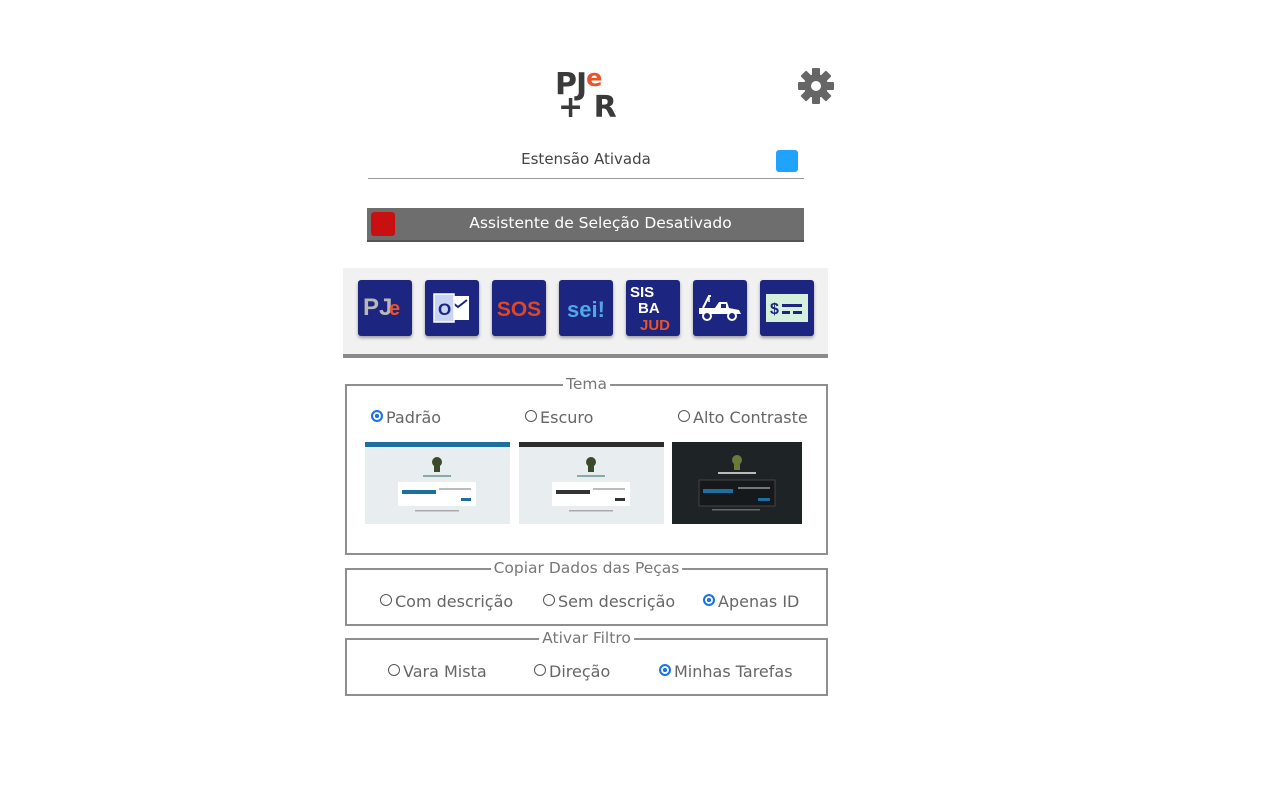 The height and width of the screenshot is (800, 1280). I want to click on pje-app-button: PJ e, so click(385, 308).